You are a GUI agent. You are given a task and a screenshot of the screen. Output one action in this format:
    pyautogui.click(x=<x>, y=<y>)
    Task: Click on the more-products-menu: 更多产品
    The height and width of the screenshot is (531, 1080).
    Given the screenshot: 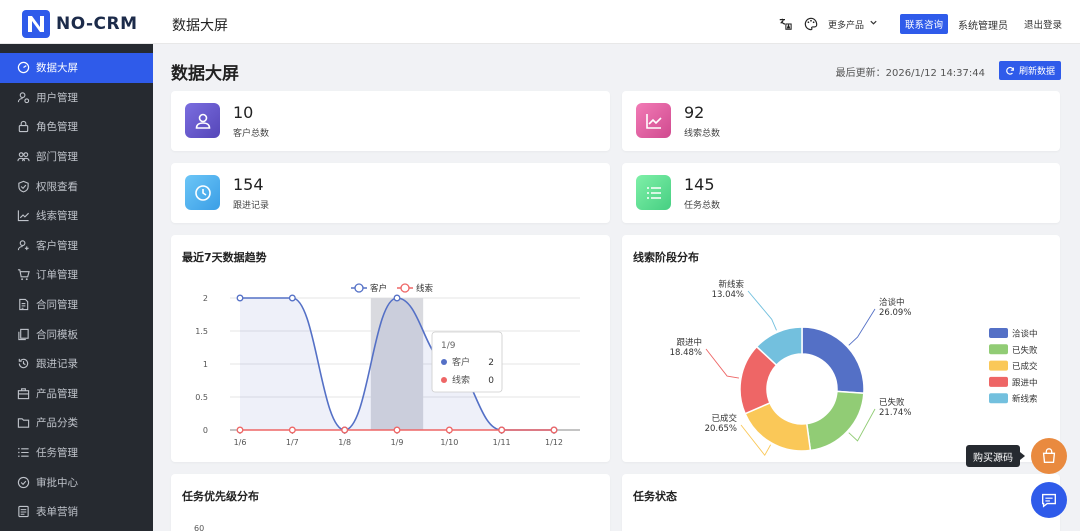 What is the action you would take?
    pyautogui.click(x=853, y=24)
    